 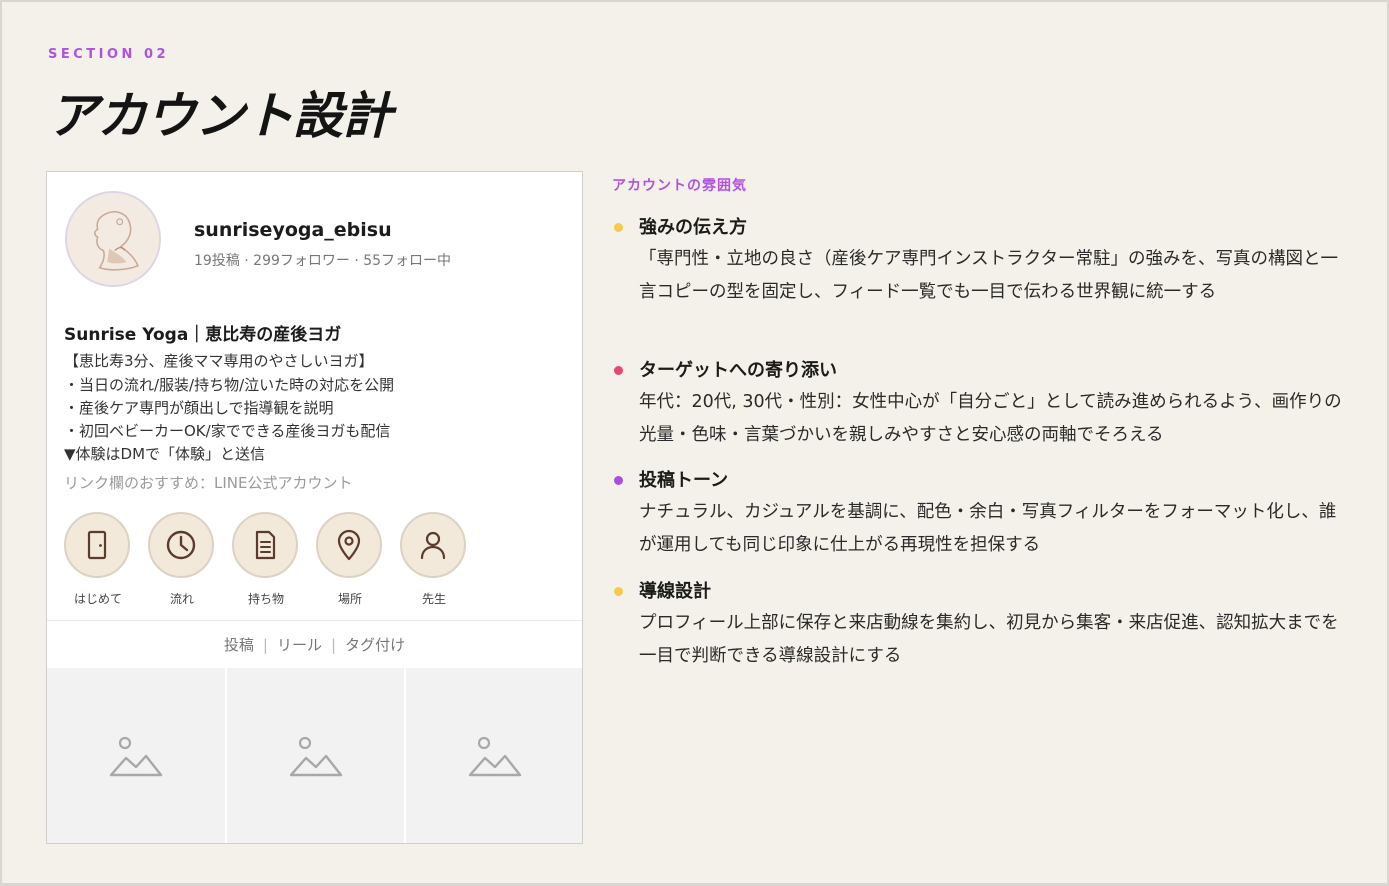 What do you see at coordinates (265, 545) in the screenshot?
I see `document-icon` at bounding box center [265, 545].